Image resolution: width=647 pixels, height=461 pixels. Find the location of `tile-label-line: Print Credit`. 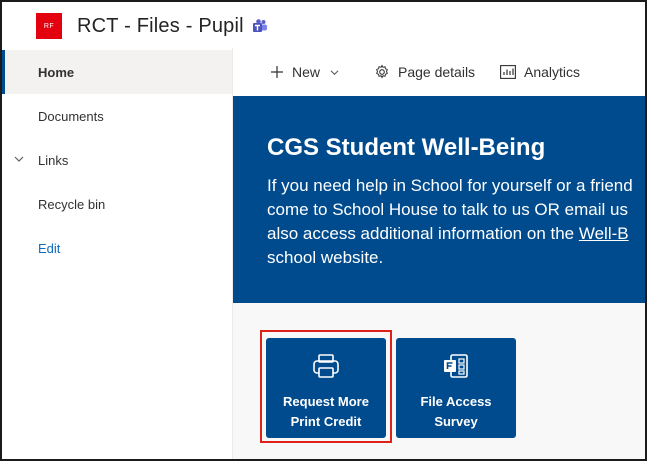

tile-label-line: Print Credit is located at coordinates (326, 421).